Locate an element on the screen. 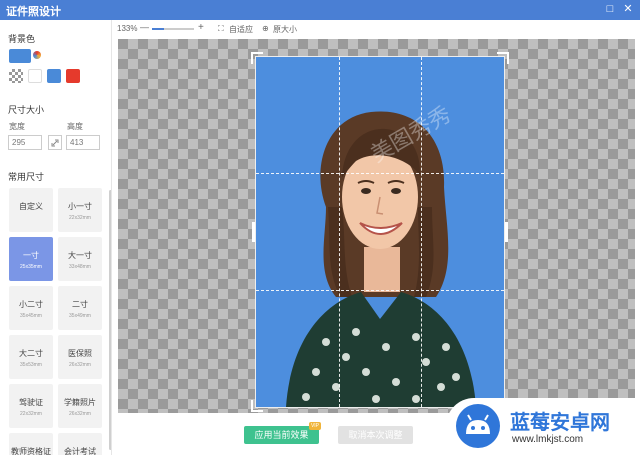  background-color-label: 背景色 is located at coordinates (22, 39).